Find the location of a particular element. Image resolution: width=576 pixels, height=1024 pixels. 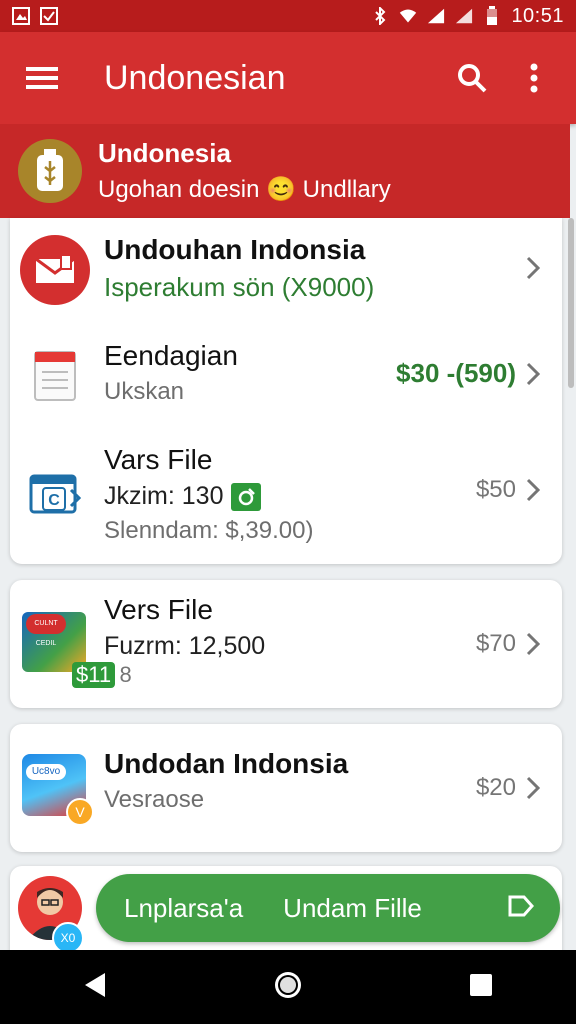

list-item-subtitle: Isperakum sön (X9000) is located at coordinates (239, 287).